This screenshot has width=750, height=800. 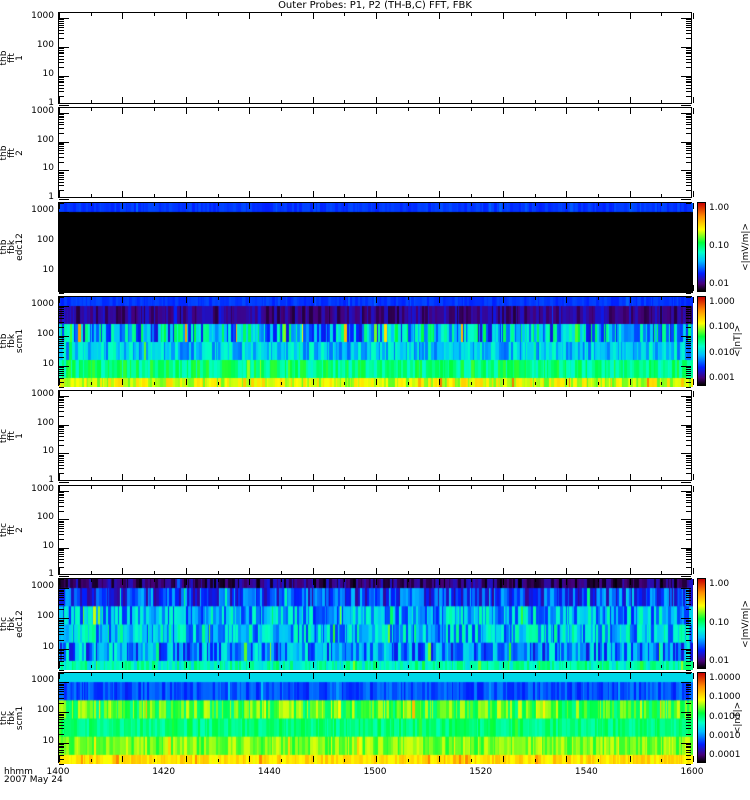 I want to click on y-tick-label: 1, so click(x=51, y=197).